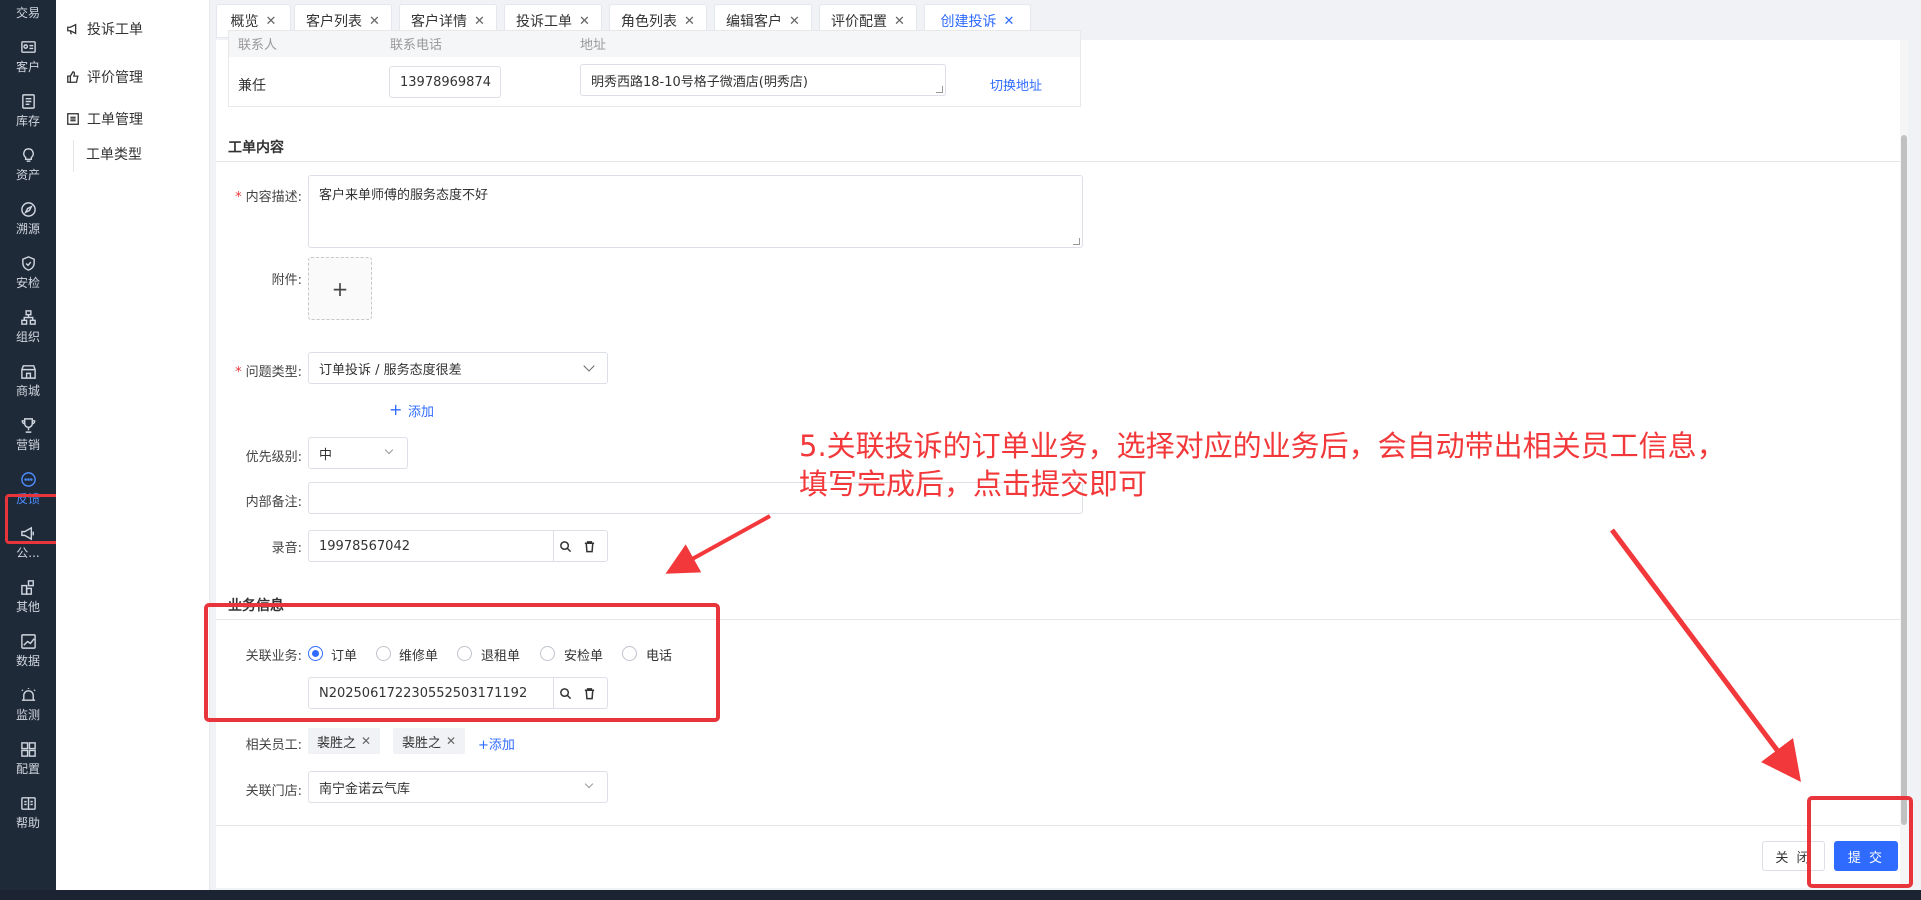 Image resolution: width=1921 pixels, height=900 pixels. I want to click on related-staff-label: 相关员工:, so click(273, 745).